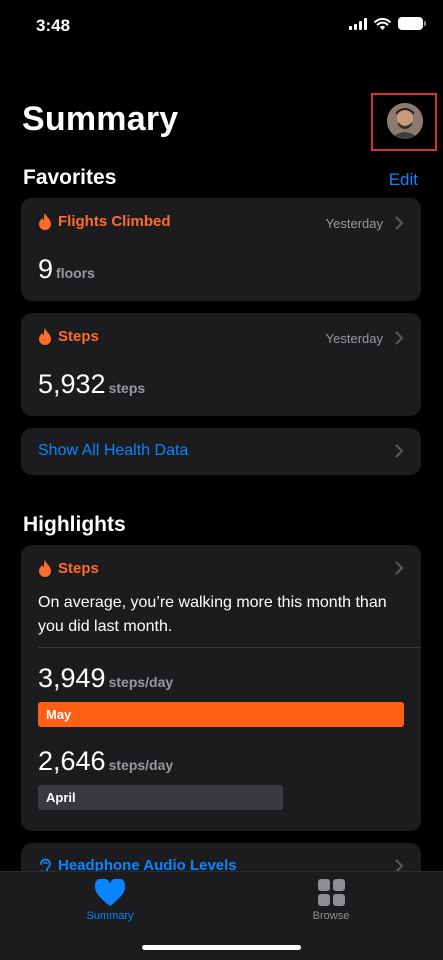  Describe the element at coordinates (331, 916) in the screenshot. I see `tab-label: Browse` at that location.